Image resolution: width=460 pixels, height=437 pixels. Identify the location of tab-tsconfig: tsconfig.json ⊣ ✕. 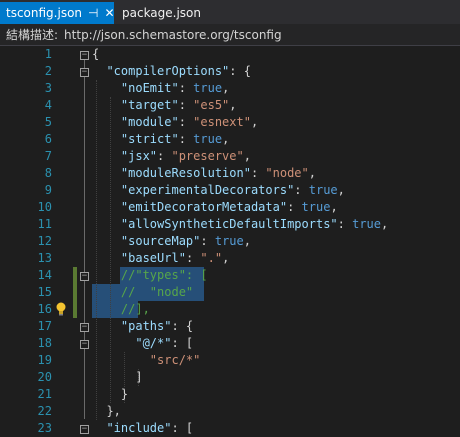
(57, 13).